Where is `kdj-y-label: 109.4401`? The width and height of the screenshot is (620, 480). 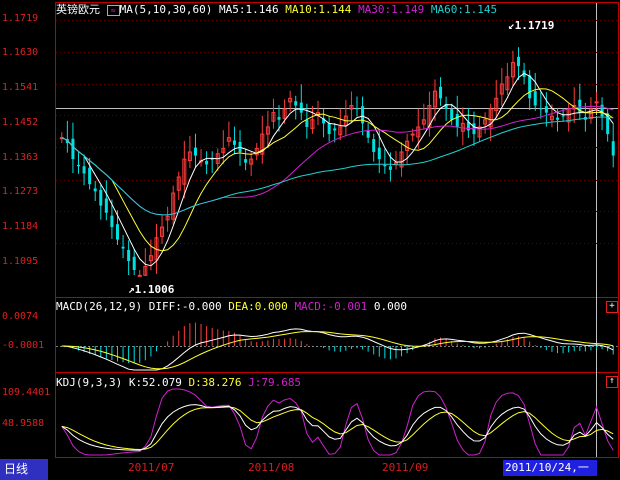
kdj-y-label: 109.4401 is located at coordinates (26, 392).